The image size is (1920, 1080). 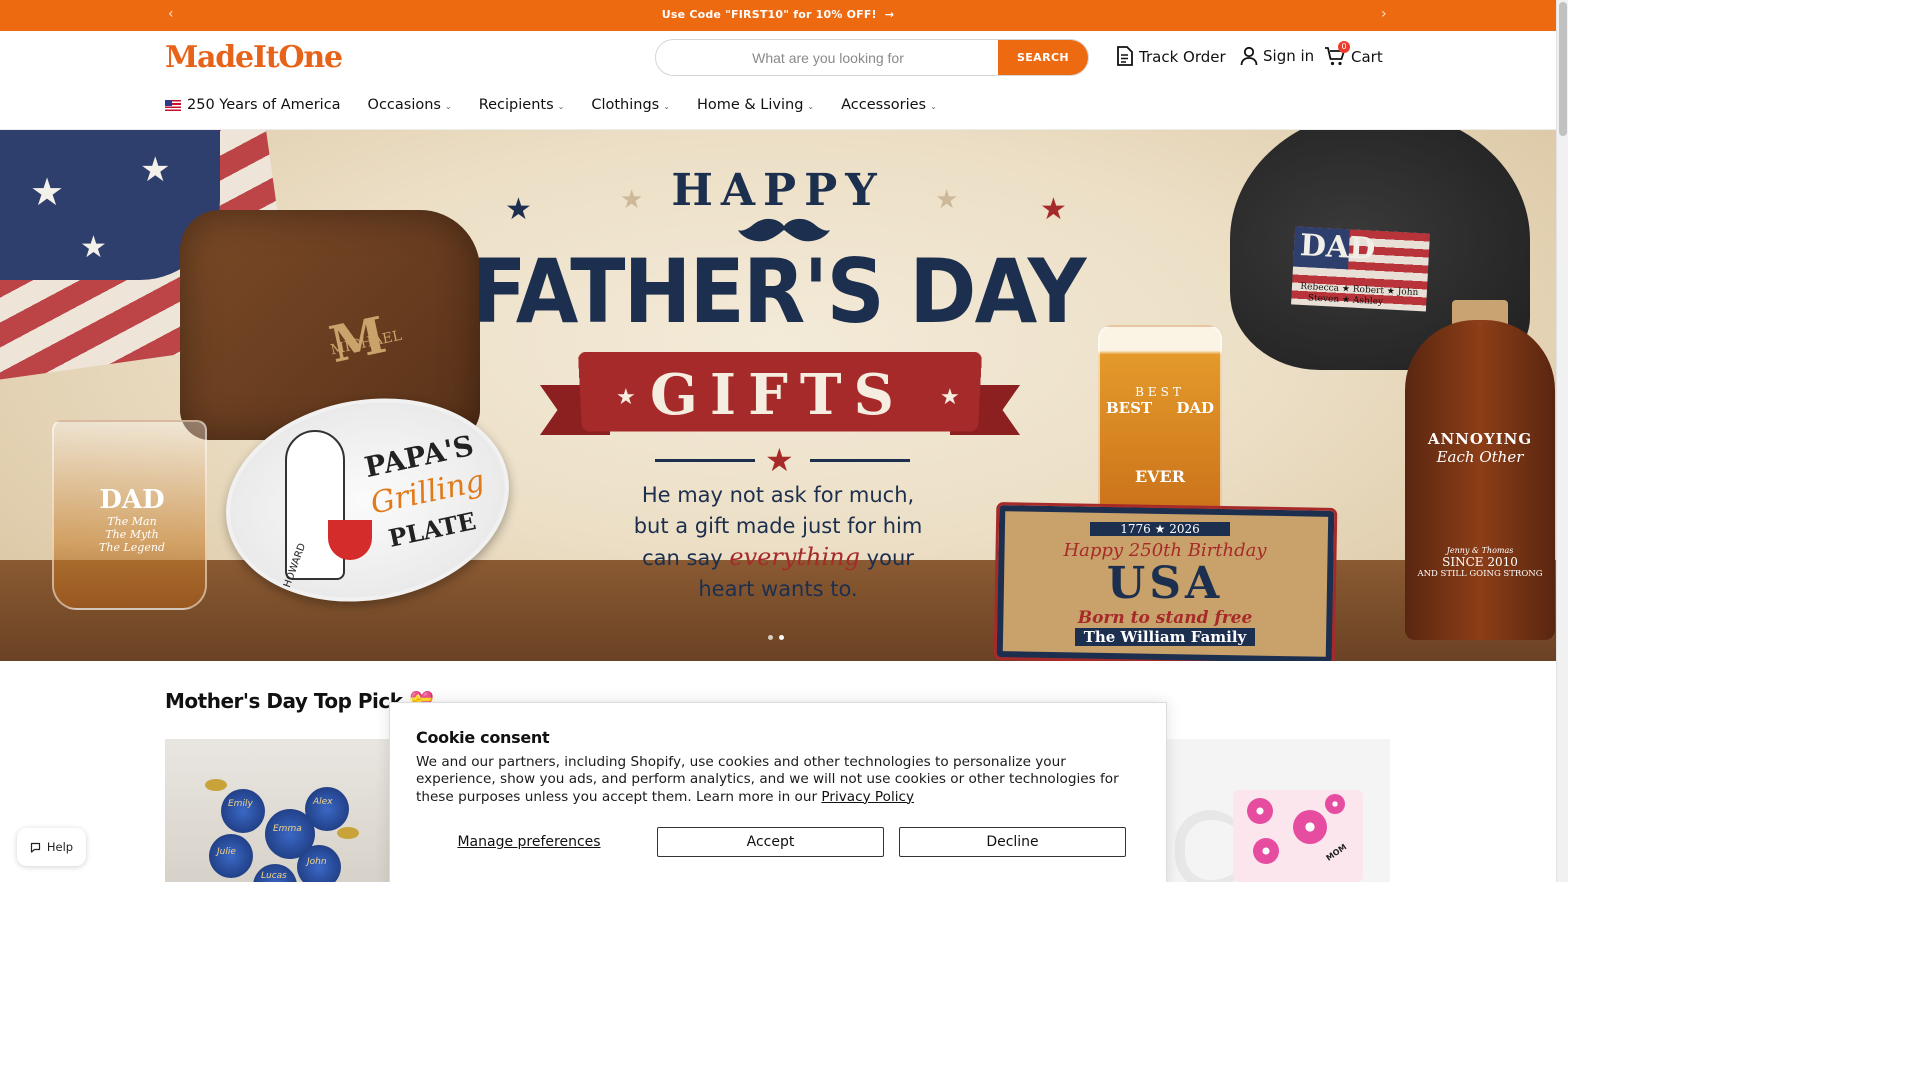 I want to click on search-bar: SEARCH, so click(x=872, y=57).